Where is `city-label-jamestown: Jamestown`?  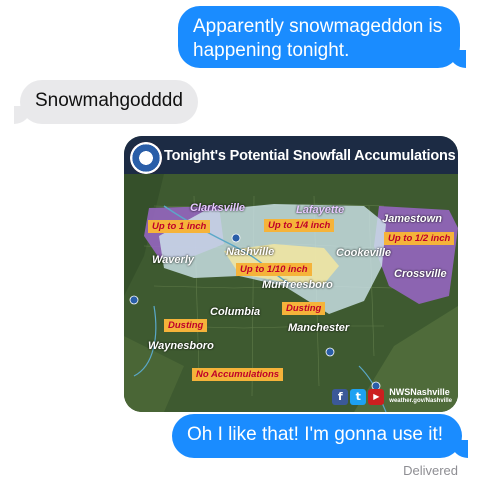
city-label-jamestown: Jamestown is located at coordinates (412, 219).